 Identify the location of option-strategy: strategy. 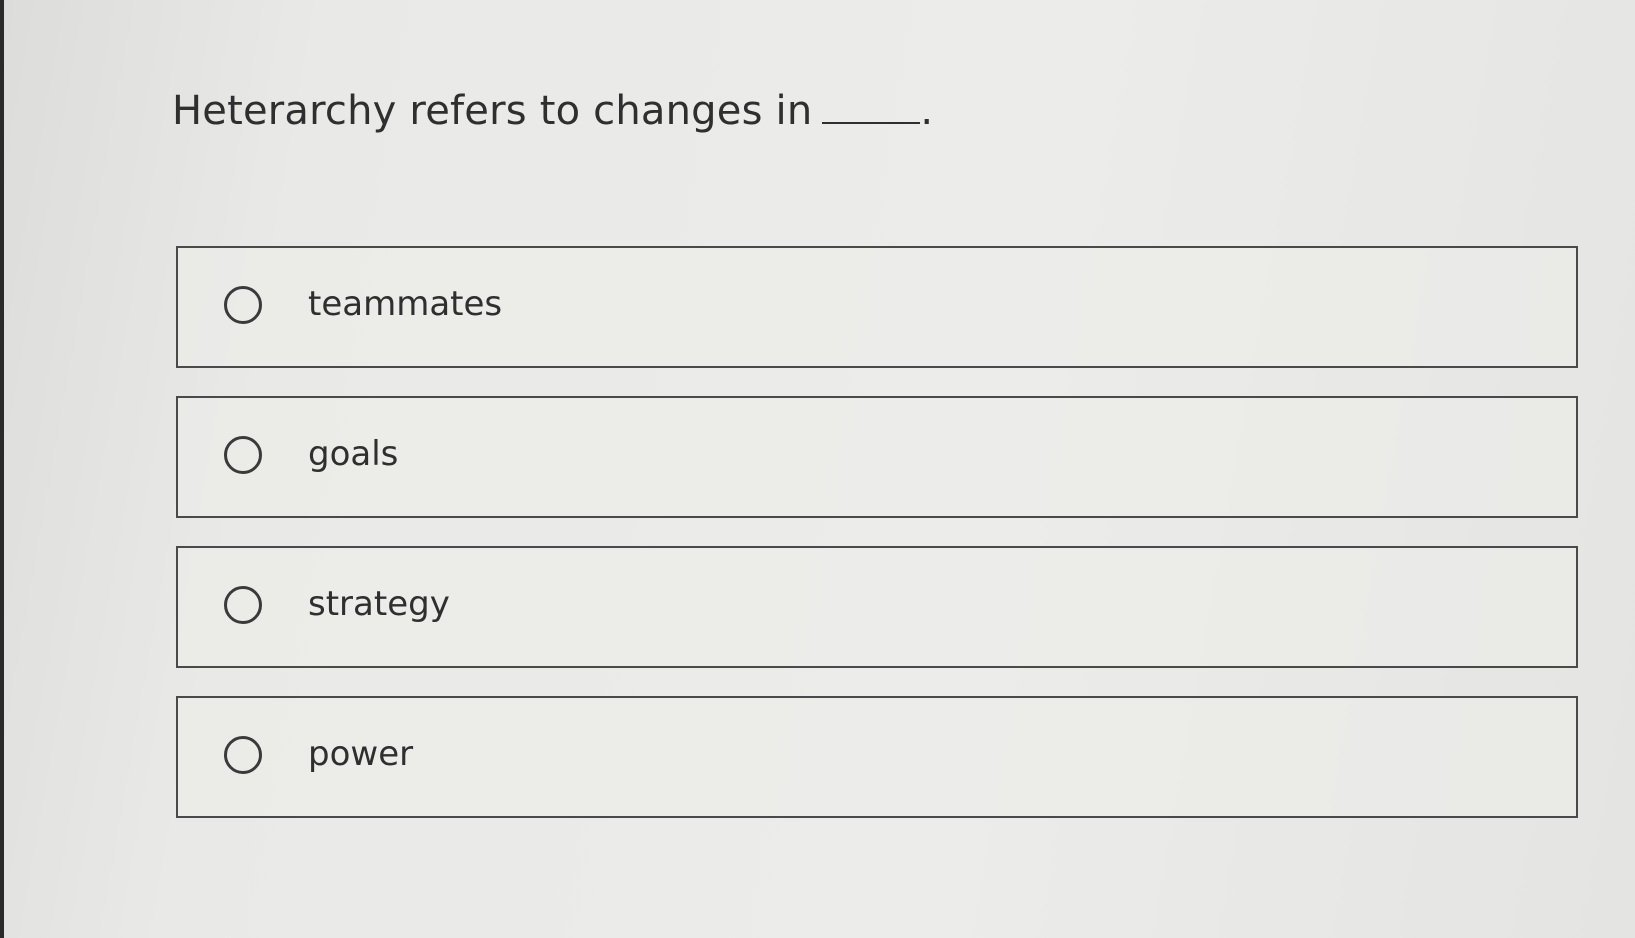
(877, 607).